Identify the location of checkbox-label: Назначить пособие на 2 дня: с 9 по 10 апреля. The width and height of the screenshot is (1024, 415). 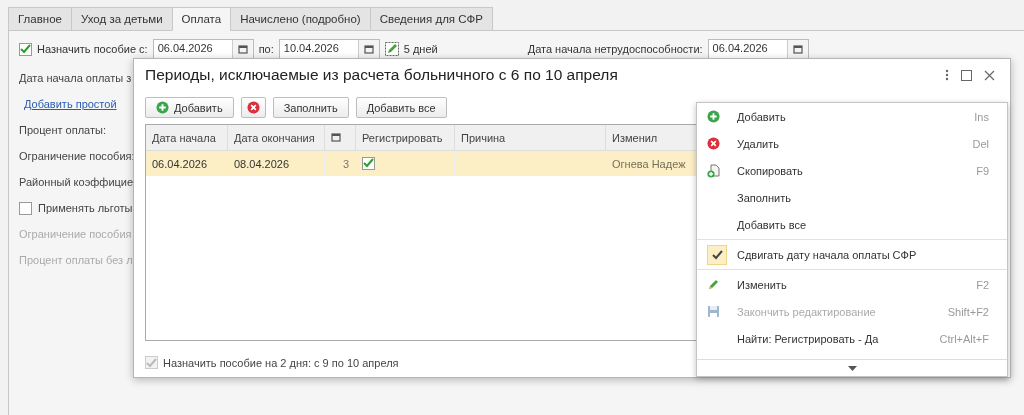
(281, 362).